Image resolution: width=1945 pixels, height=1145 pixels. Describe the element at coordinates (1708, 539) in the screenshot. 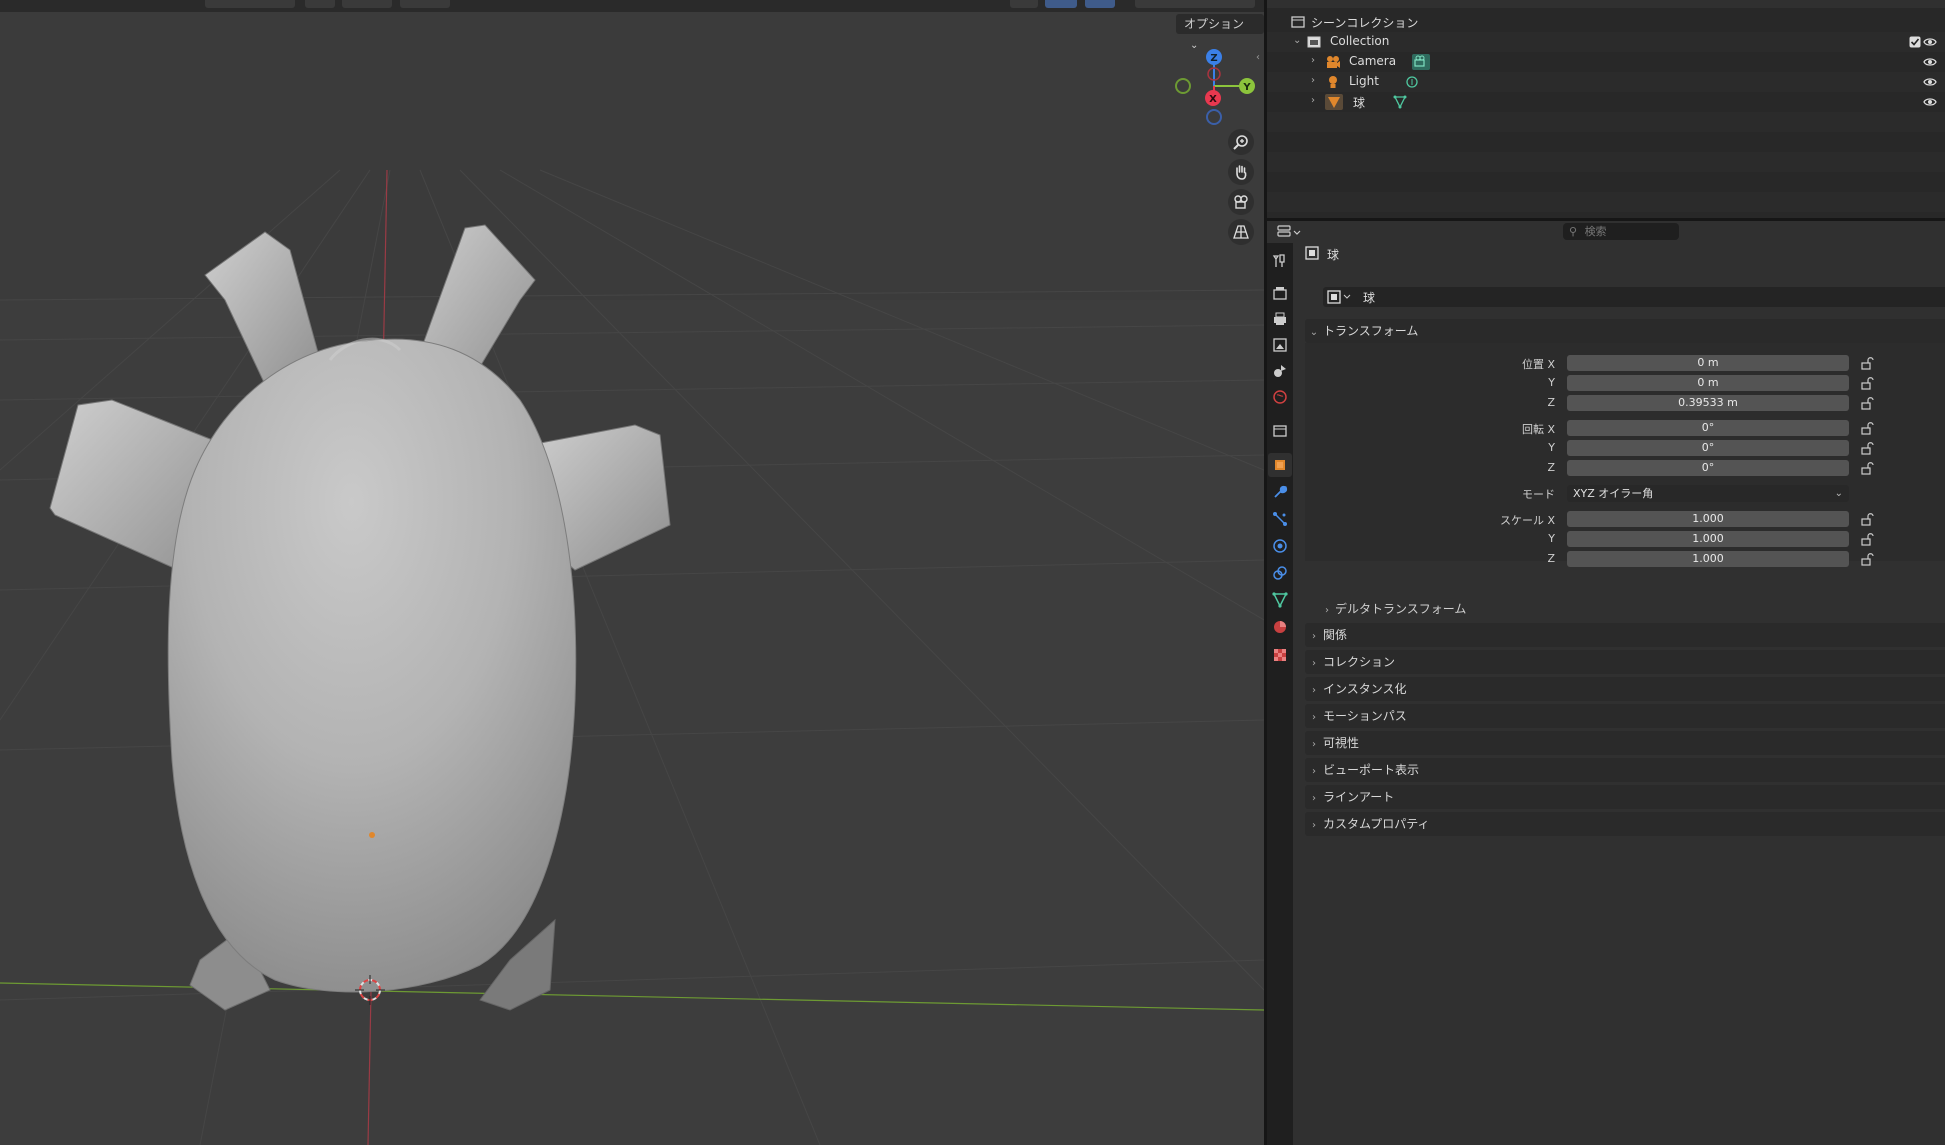

I see `scale-y-field: 1.000` at that location.